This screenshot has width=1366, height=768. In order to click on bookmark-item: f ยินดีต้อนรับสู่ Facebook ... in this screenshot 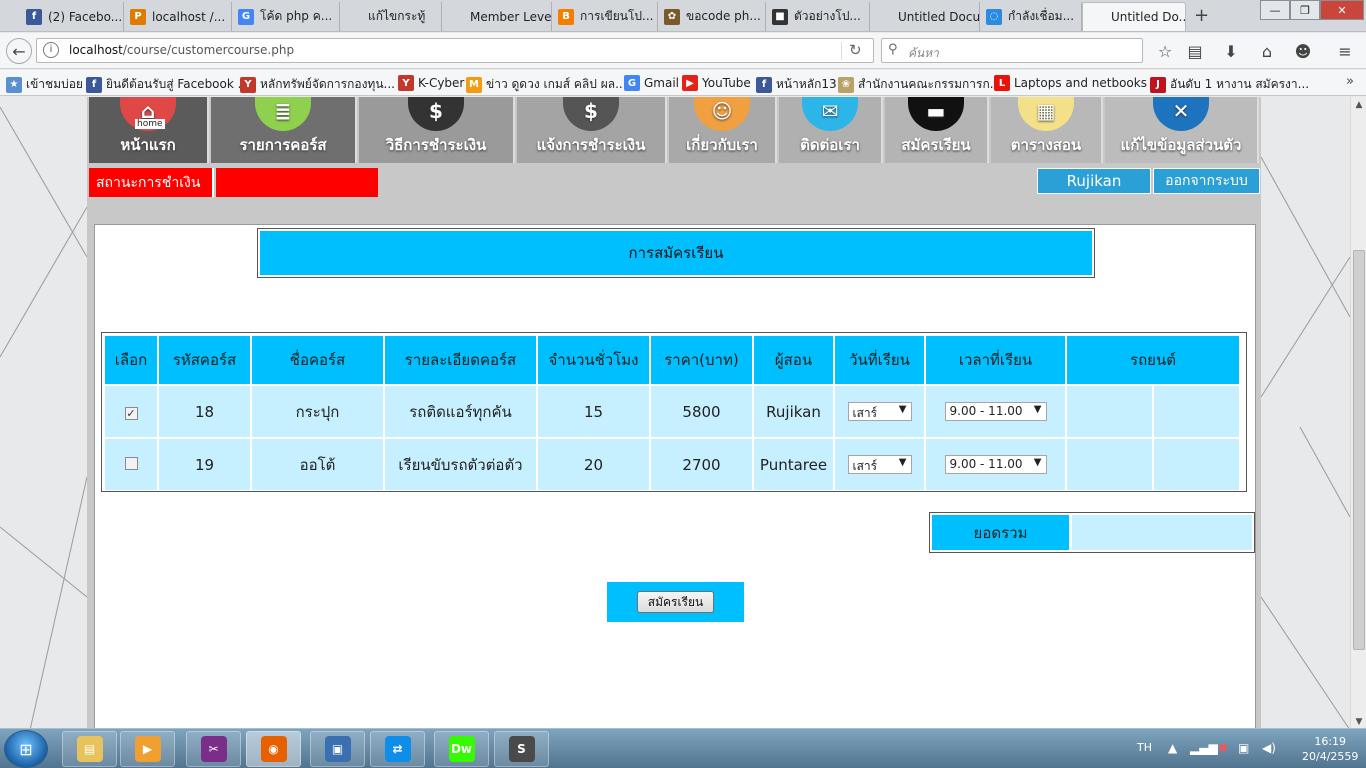, I will do `click(167, 84)`.